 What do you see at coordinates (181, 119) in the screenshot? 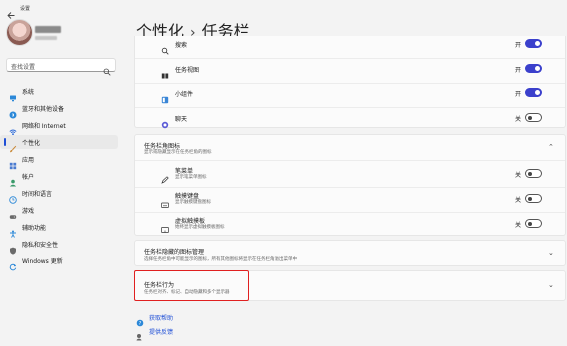
I see `taskbar-item-label: 聊天` at bounding box center [181, 119].